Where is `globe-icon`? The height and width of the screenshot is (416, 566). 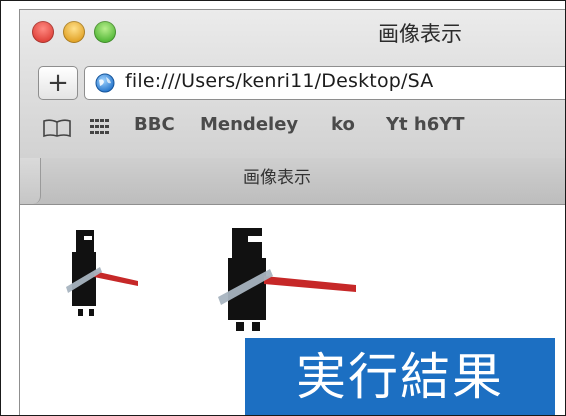 globe-icon is located at coordinates (105, 83).